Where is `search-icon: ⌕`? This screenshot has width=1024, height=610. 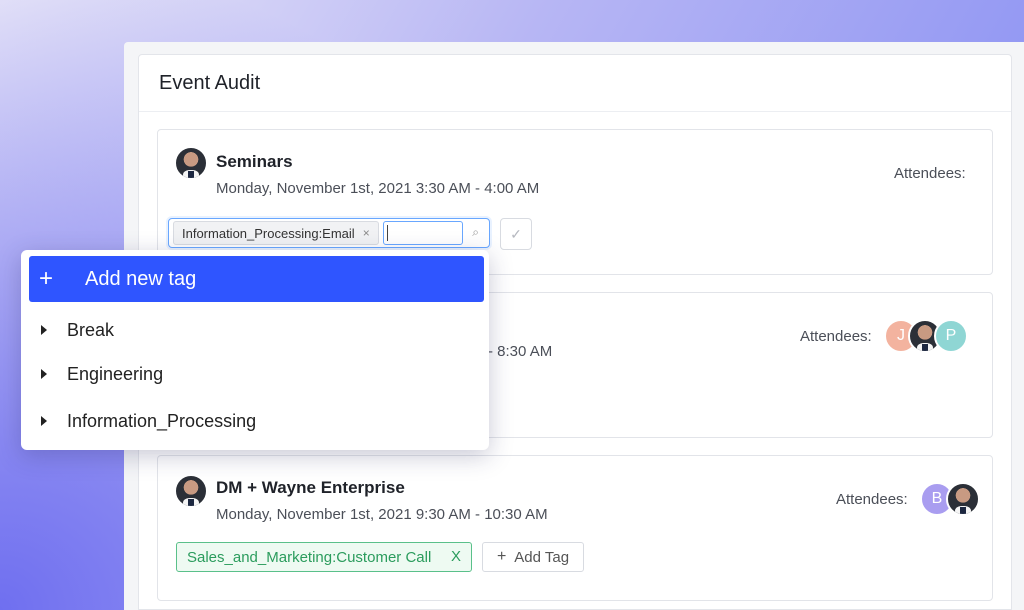 search-icon: ⌕ is located at coordinates (475, 232).